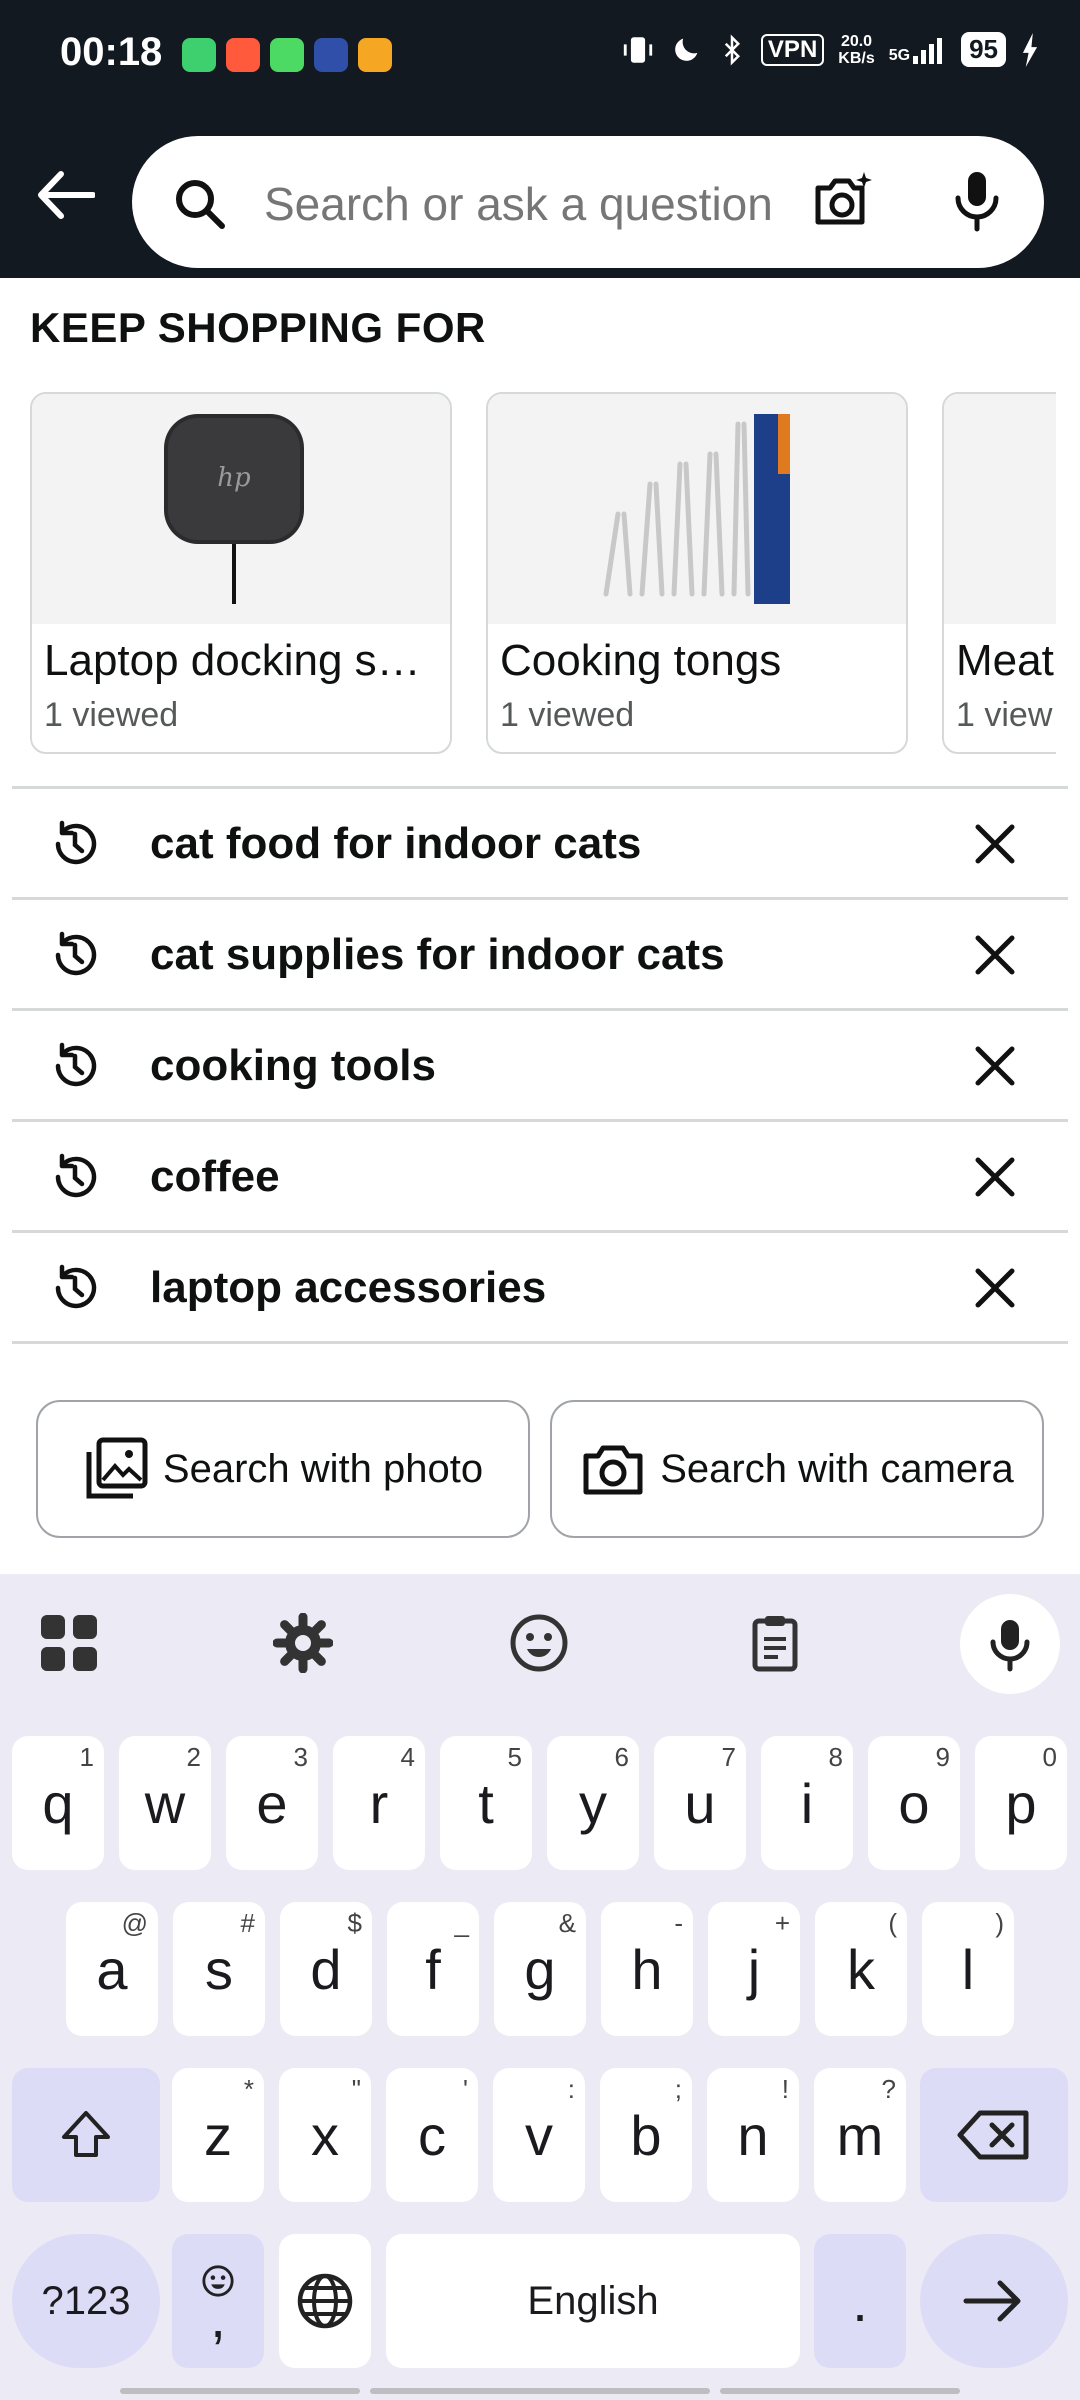 The image size is (1080, 2400). Describe the element at coordinates (860, 2135) in the screenshot. I see `key-m: m?` at that location.